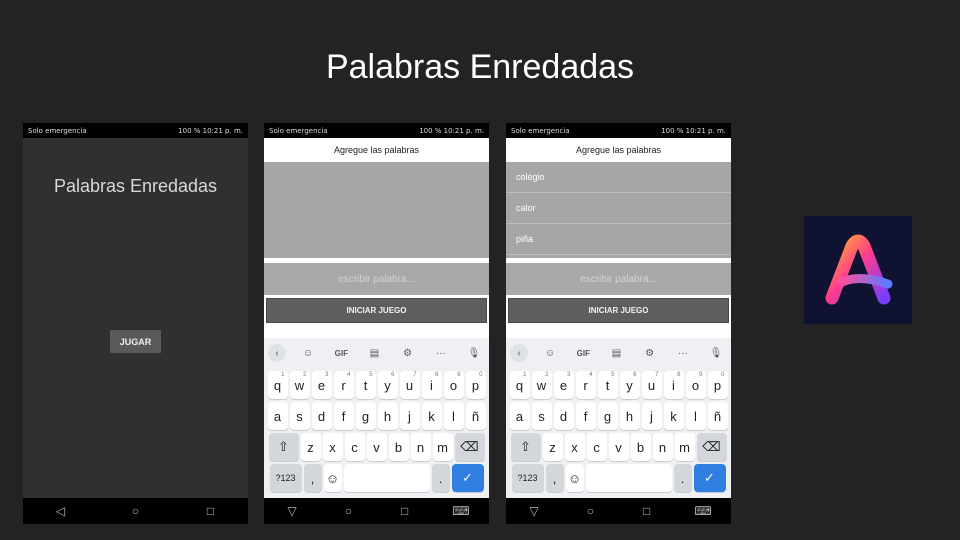 This screenshot has width=960, height=540. I want to click on word-item: calor, so click(618, 208).